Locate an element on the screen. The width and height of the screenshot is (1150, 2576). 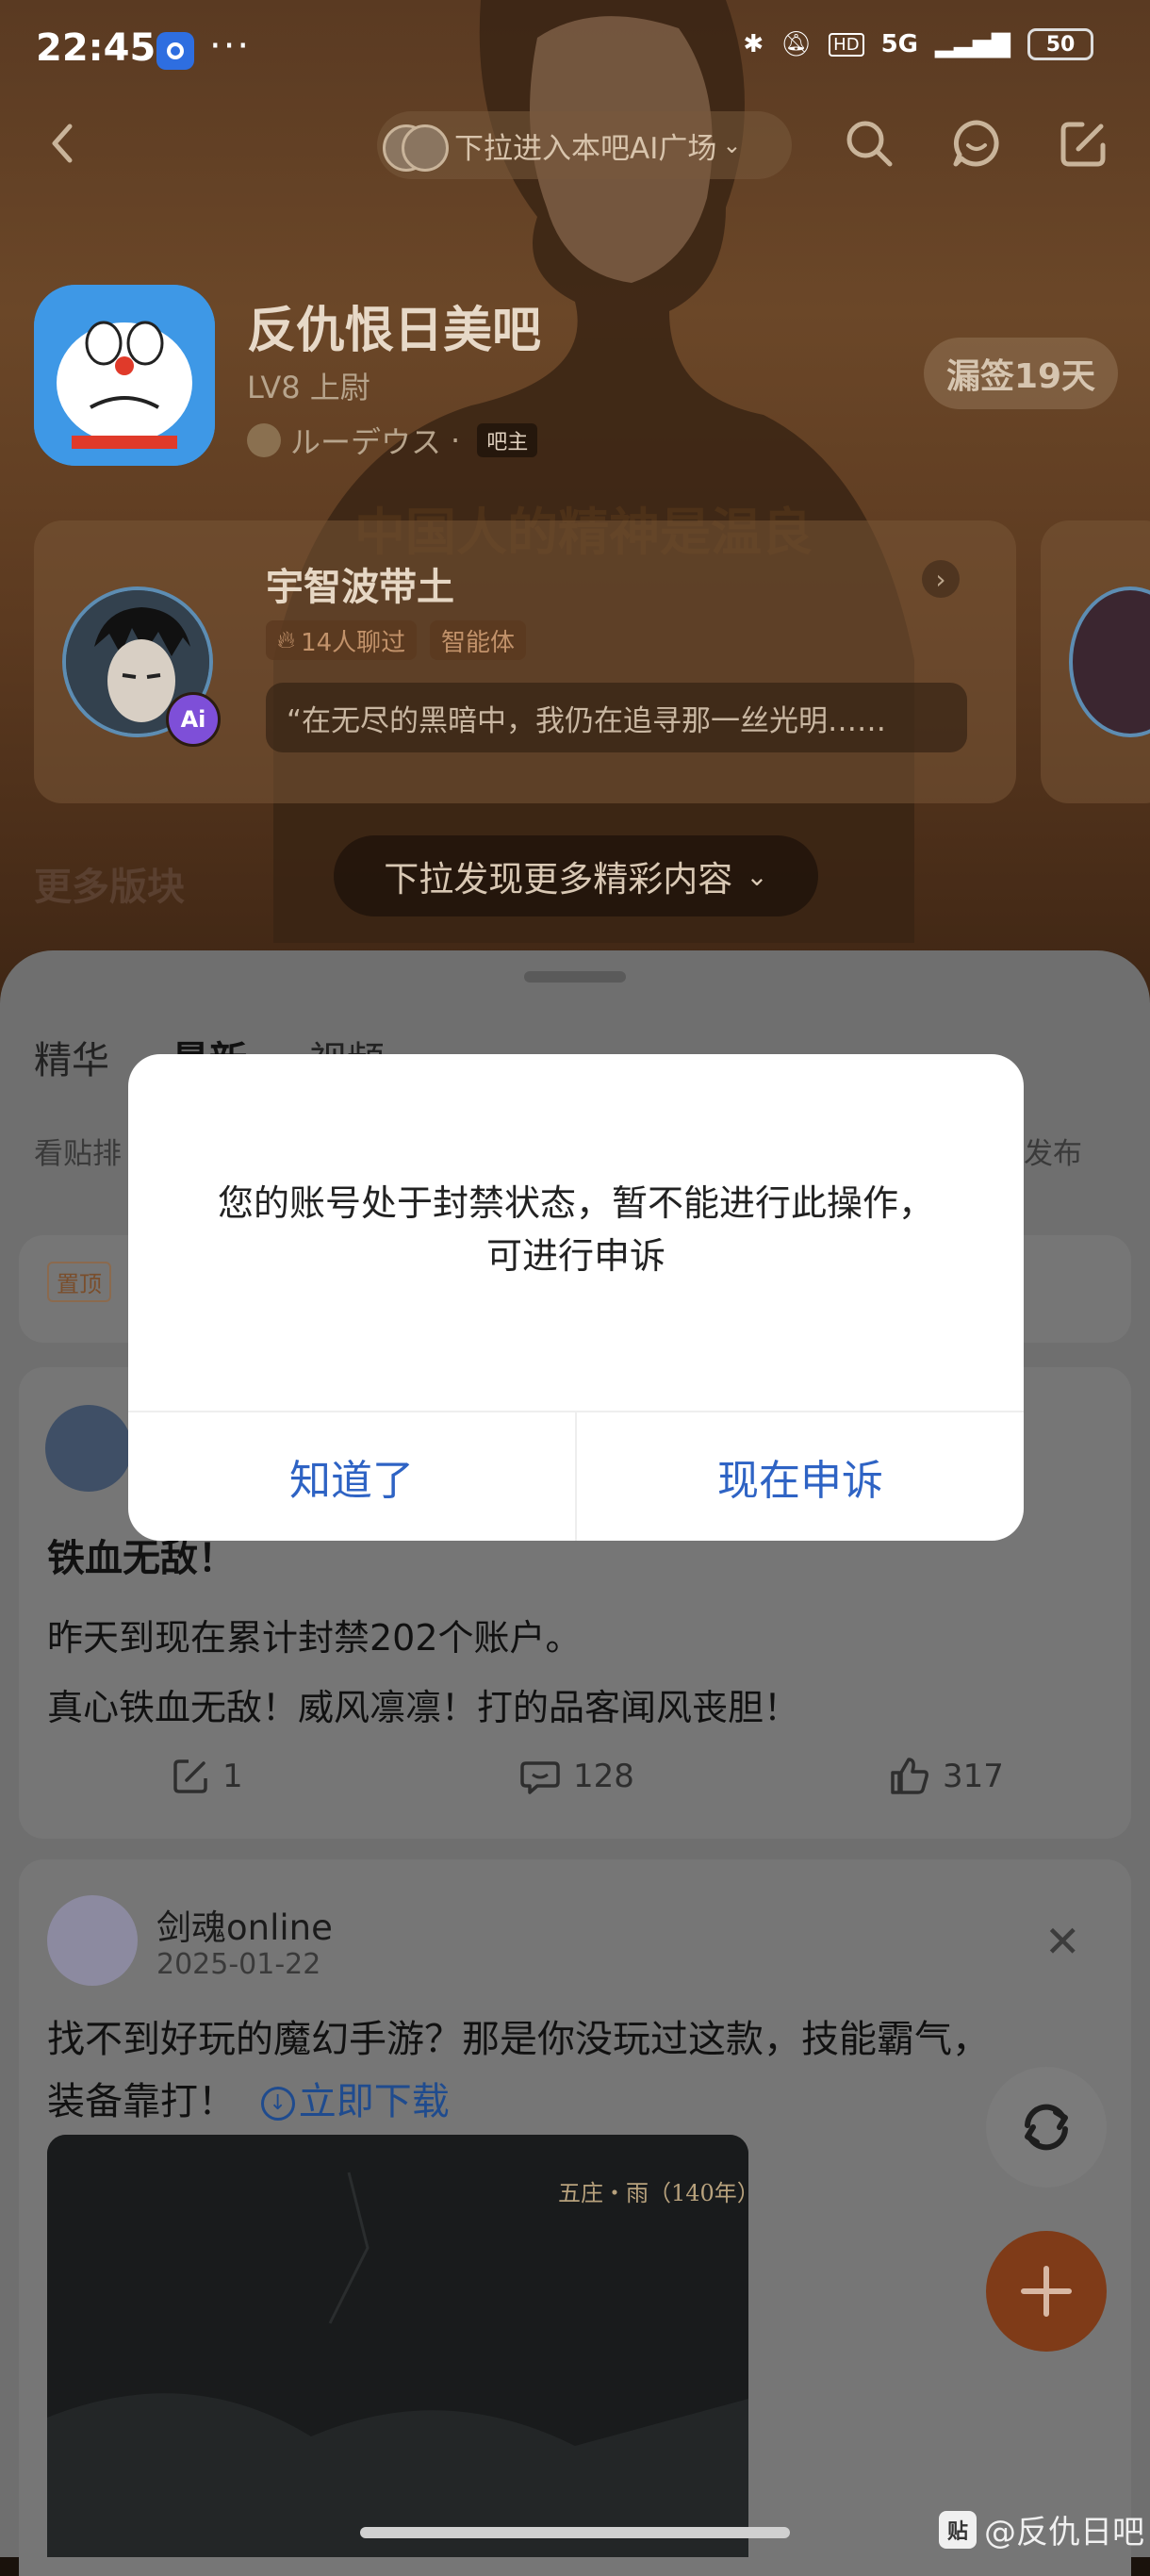
download-link: ↓ 立即下载 is located at coordinates (349, 2101).